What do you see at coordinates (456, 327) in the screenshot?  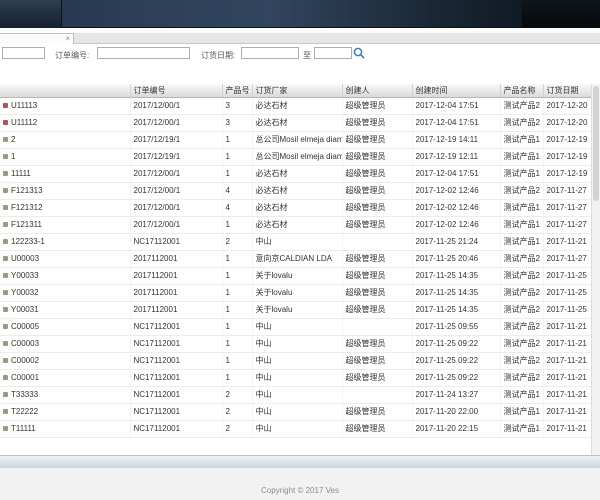 I see `cell-created: 2017-11-25 09:55` at bounding box center [456, 327].